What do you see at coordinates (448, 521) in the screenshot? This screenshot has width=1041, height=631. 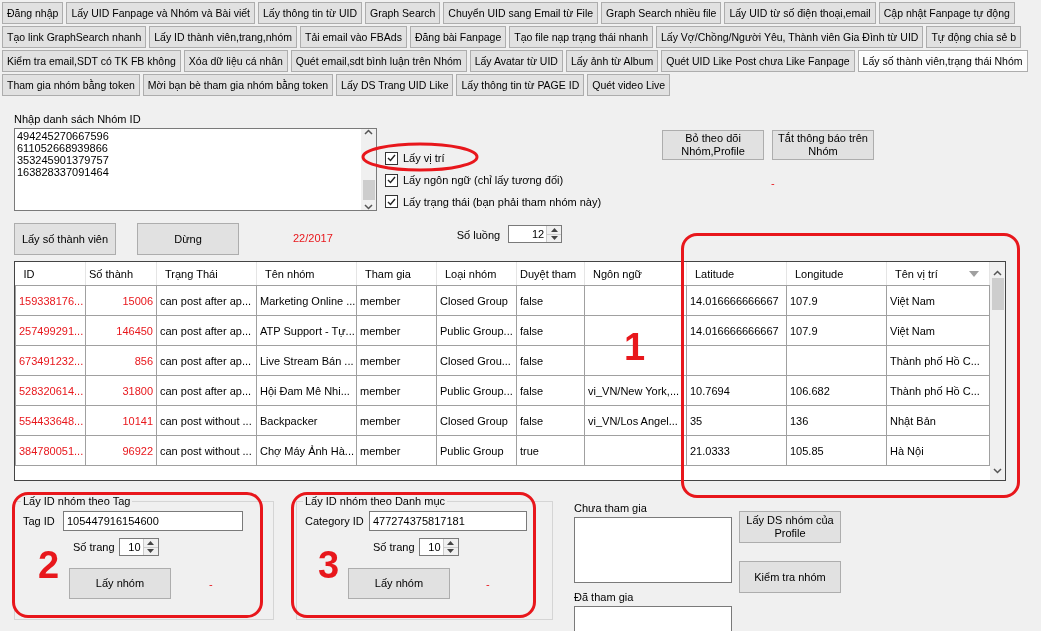 I see `text-field: 477274375817181` at bounding box center [448, 521].